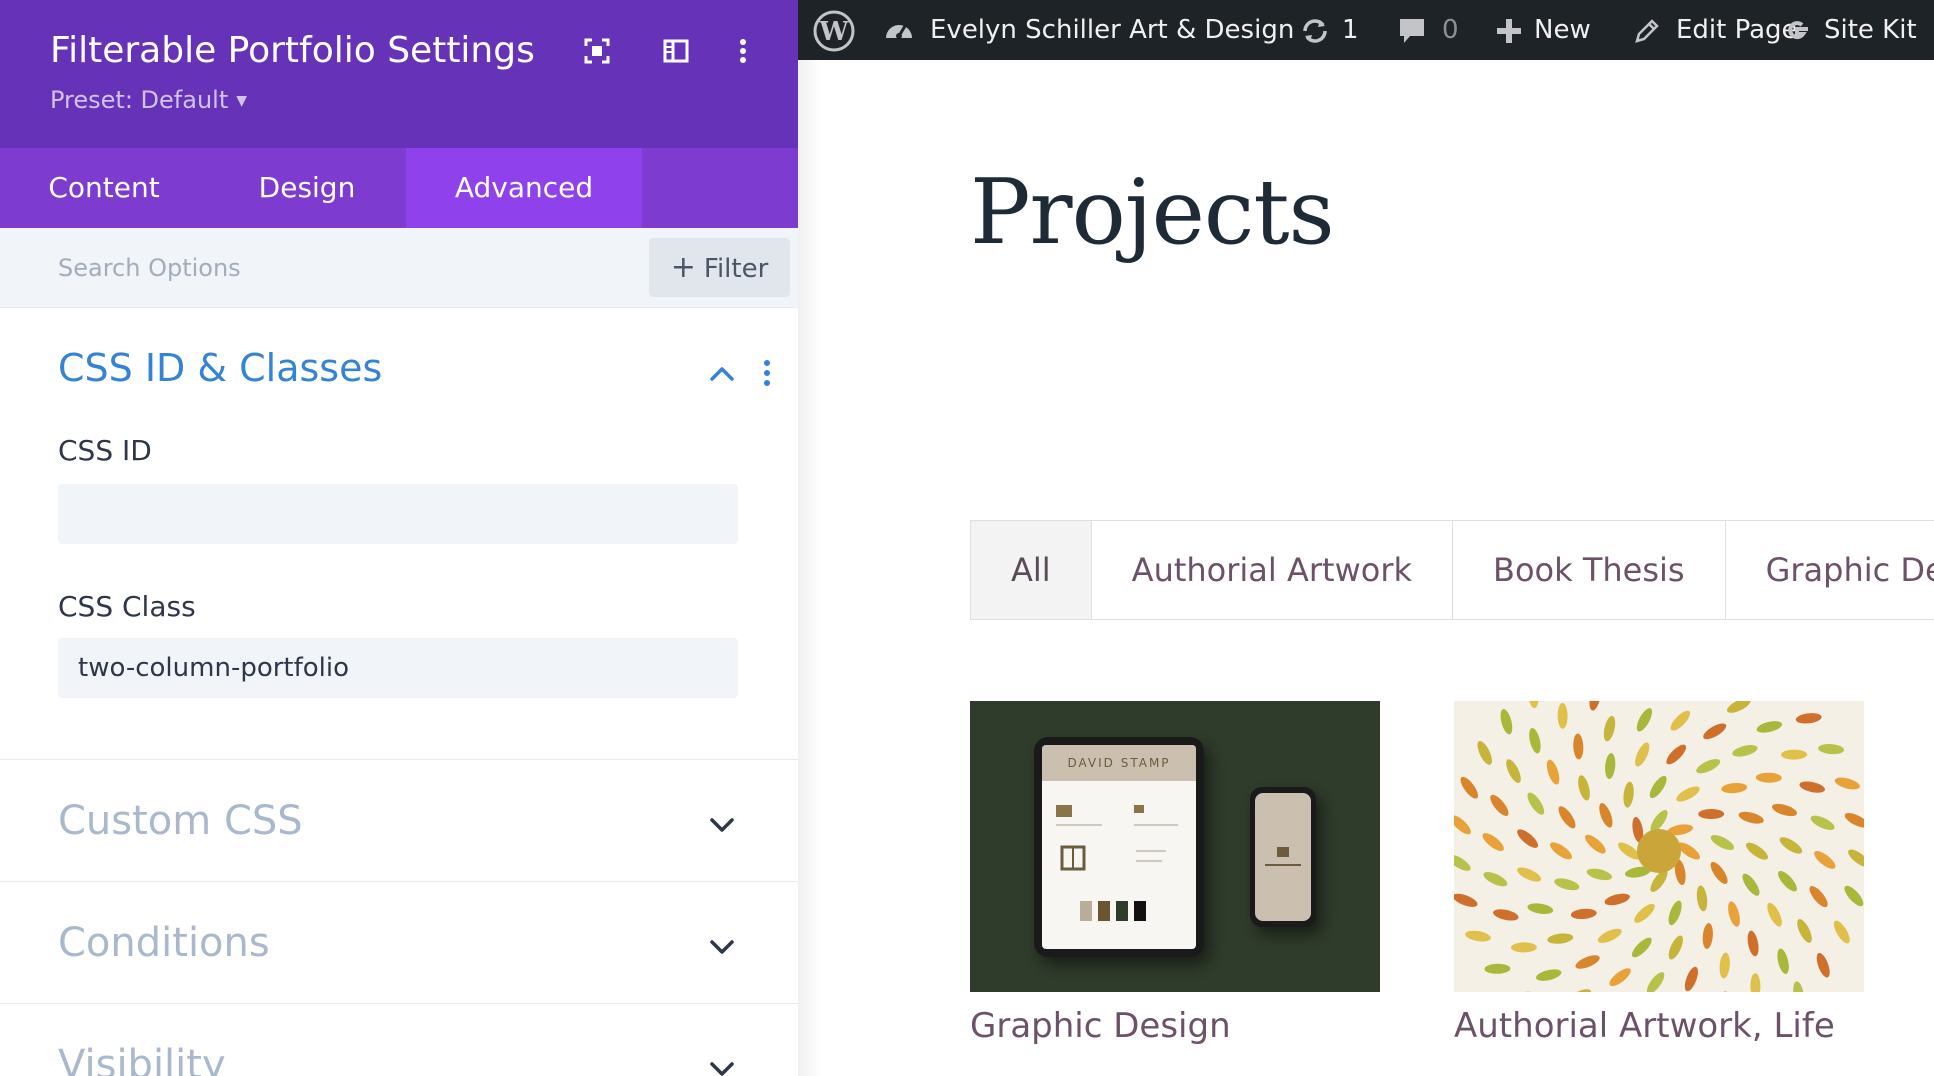 Image resolution: width=1934 pixels, height=1076 pixels. I want to click on filter-all: All, so click(1031, 570).